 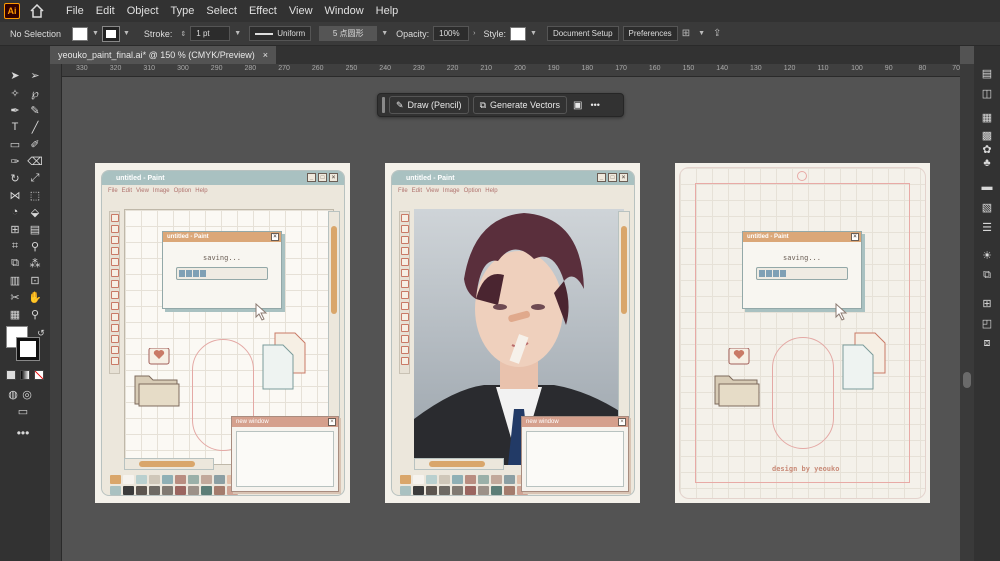 What do you see at coordinates (37, 11) in the screenshot?
I see `home-icon` at bounding box center [37, 11].